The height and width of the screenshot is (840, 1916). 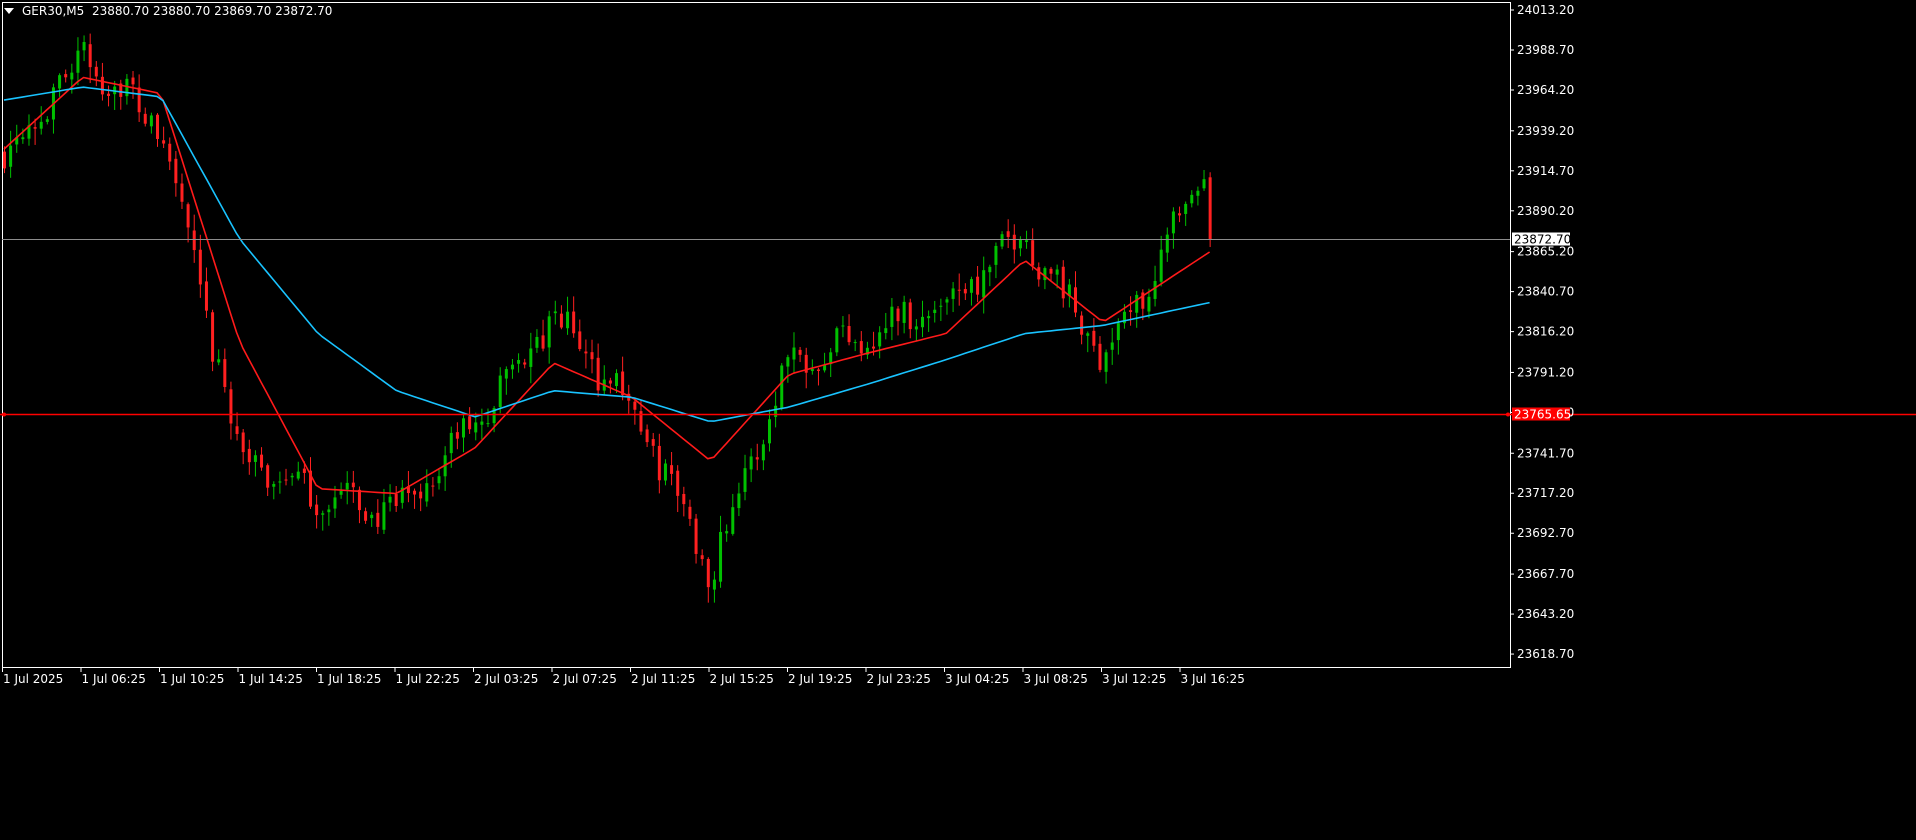 I want to click on x-tick-label: 2 Jul 11:25, so click(x=663, y=679).